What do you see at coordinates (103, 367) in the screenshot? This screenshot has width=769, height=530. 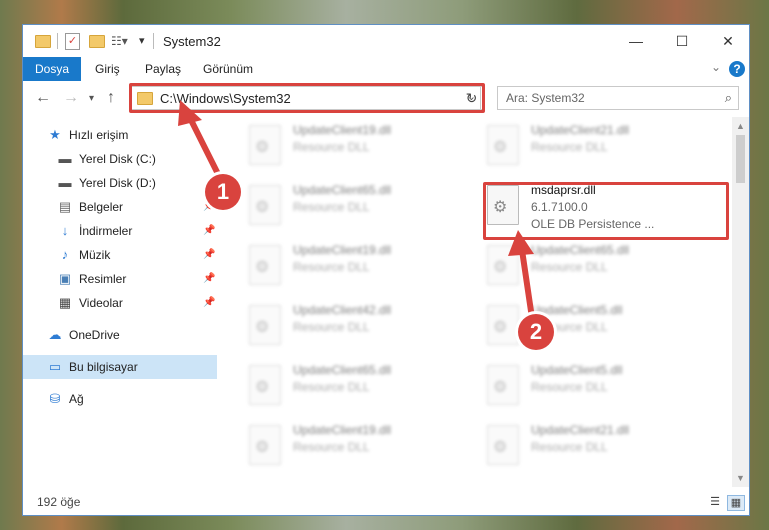 I see `sidebar-item-label: Bu bilgisayar` at bounding box center [103, 367].